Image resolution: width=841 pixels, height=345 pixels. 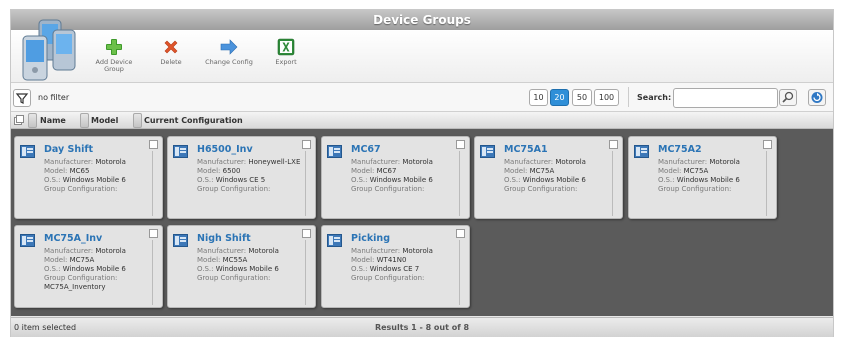 I want to click on model-line: Model: MC65, so click(x=66, y=171).